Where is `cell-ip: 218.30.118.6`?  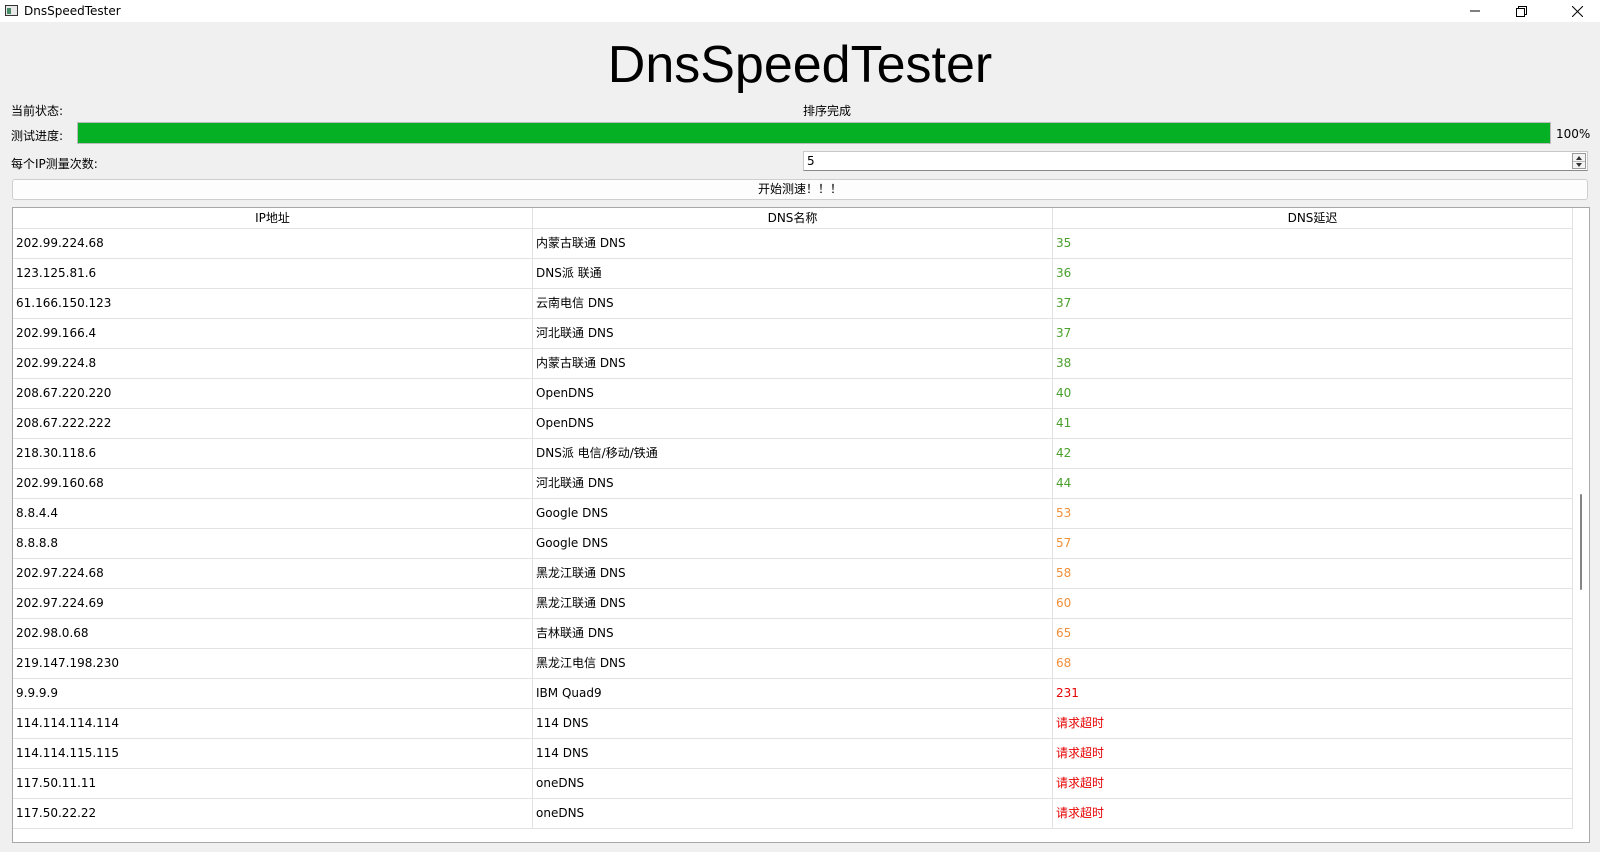 cell-ip: 218.30.118.6 is located at coordinates (273, 453).